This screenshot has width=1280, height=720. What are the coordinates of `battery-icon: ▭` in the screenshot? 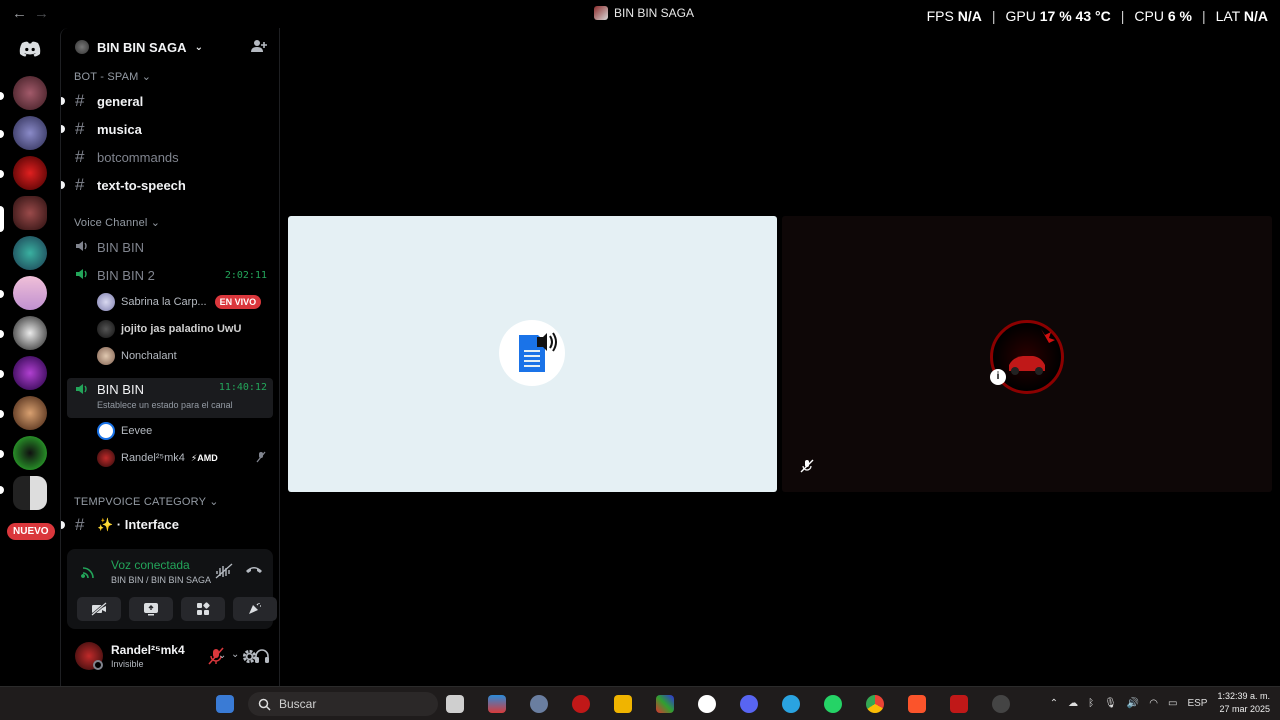 It's located at (1172, 703).